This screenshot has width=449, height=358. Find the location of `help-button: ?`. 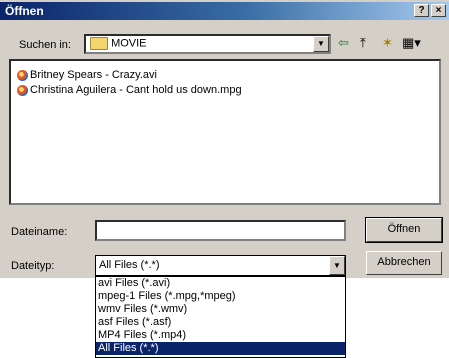

help-button: ? is located at coordinates (421, 10).